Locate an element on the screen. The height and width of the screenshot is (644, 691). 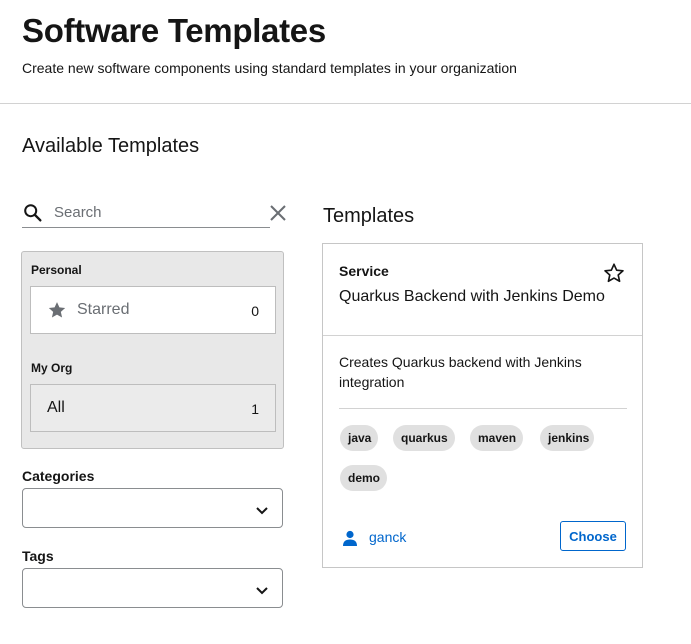
tags-select is located at coordinates (152, 588).